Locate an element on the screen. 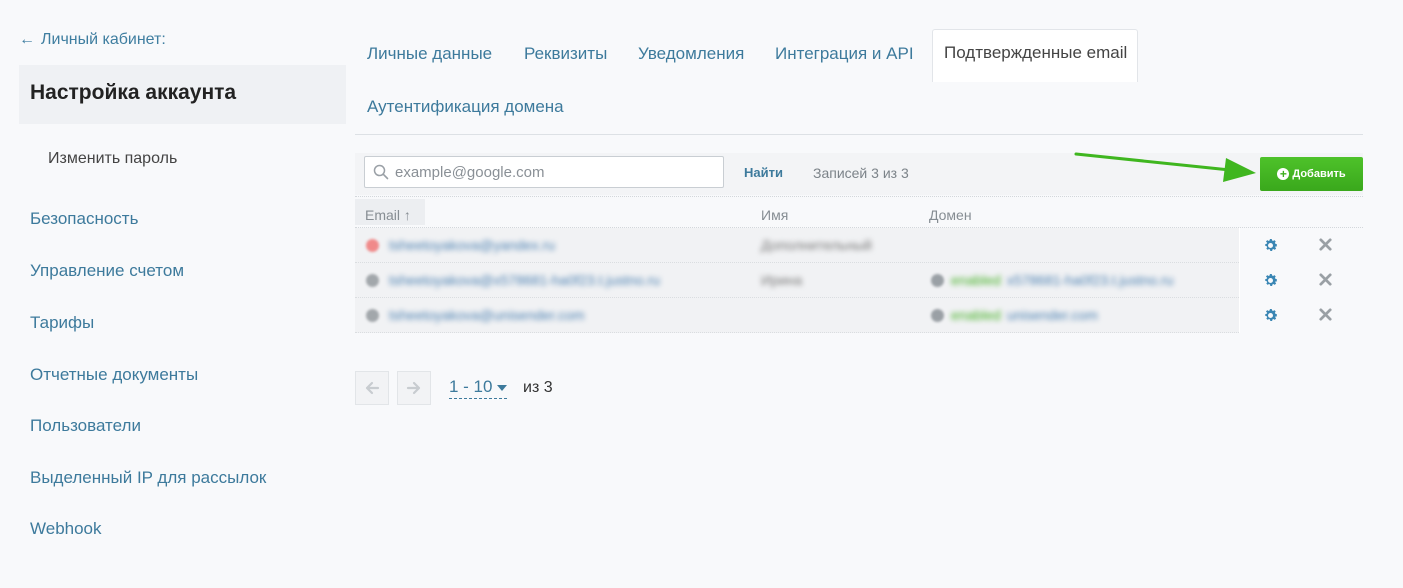 The height and width of the screenshot is (588, 1403). sidebar-item-users: Пользователи is located at coordinates (85, 426).